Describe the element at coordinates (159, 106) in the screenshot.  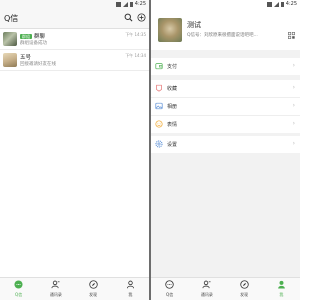
I see `album-icon` at that location.